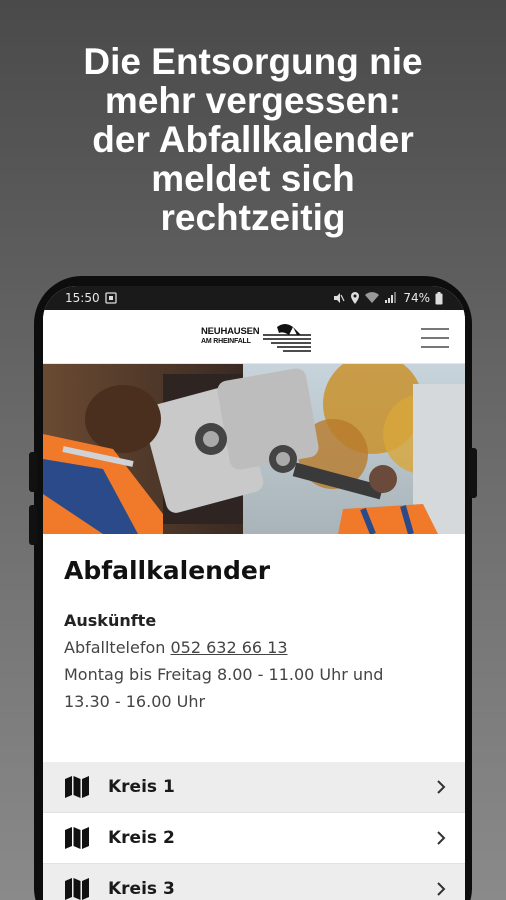 The height and width of the screenshot is (900, 506). Describe the element at coordinates (439, 297) in the screenshot. I see `battery-icon` at that location.